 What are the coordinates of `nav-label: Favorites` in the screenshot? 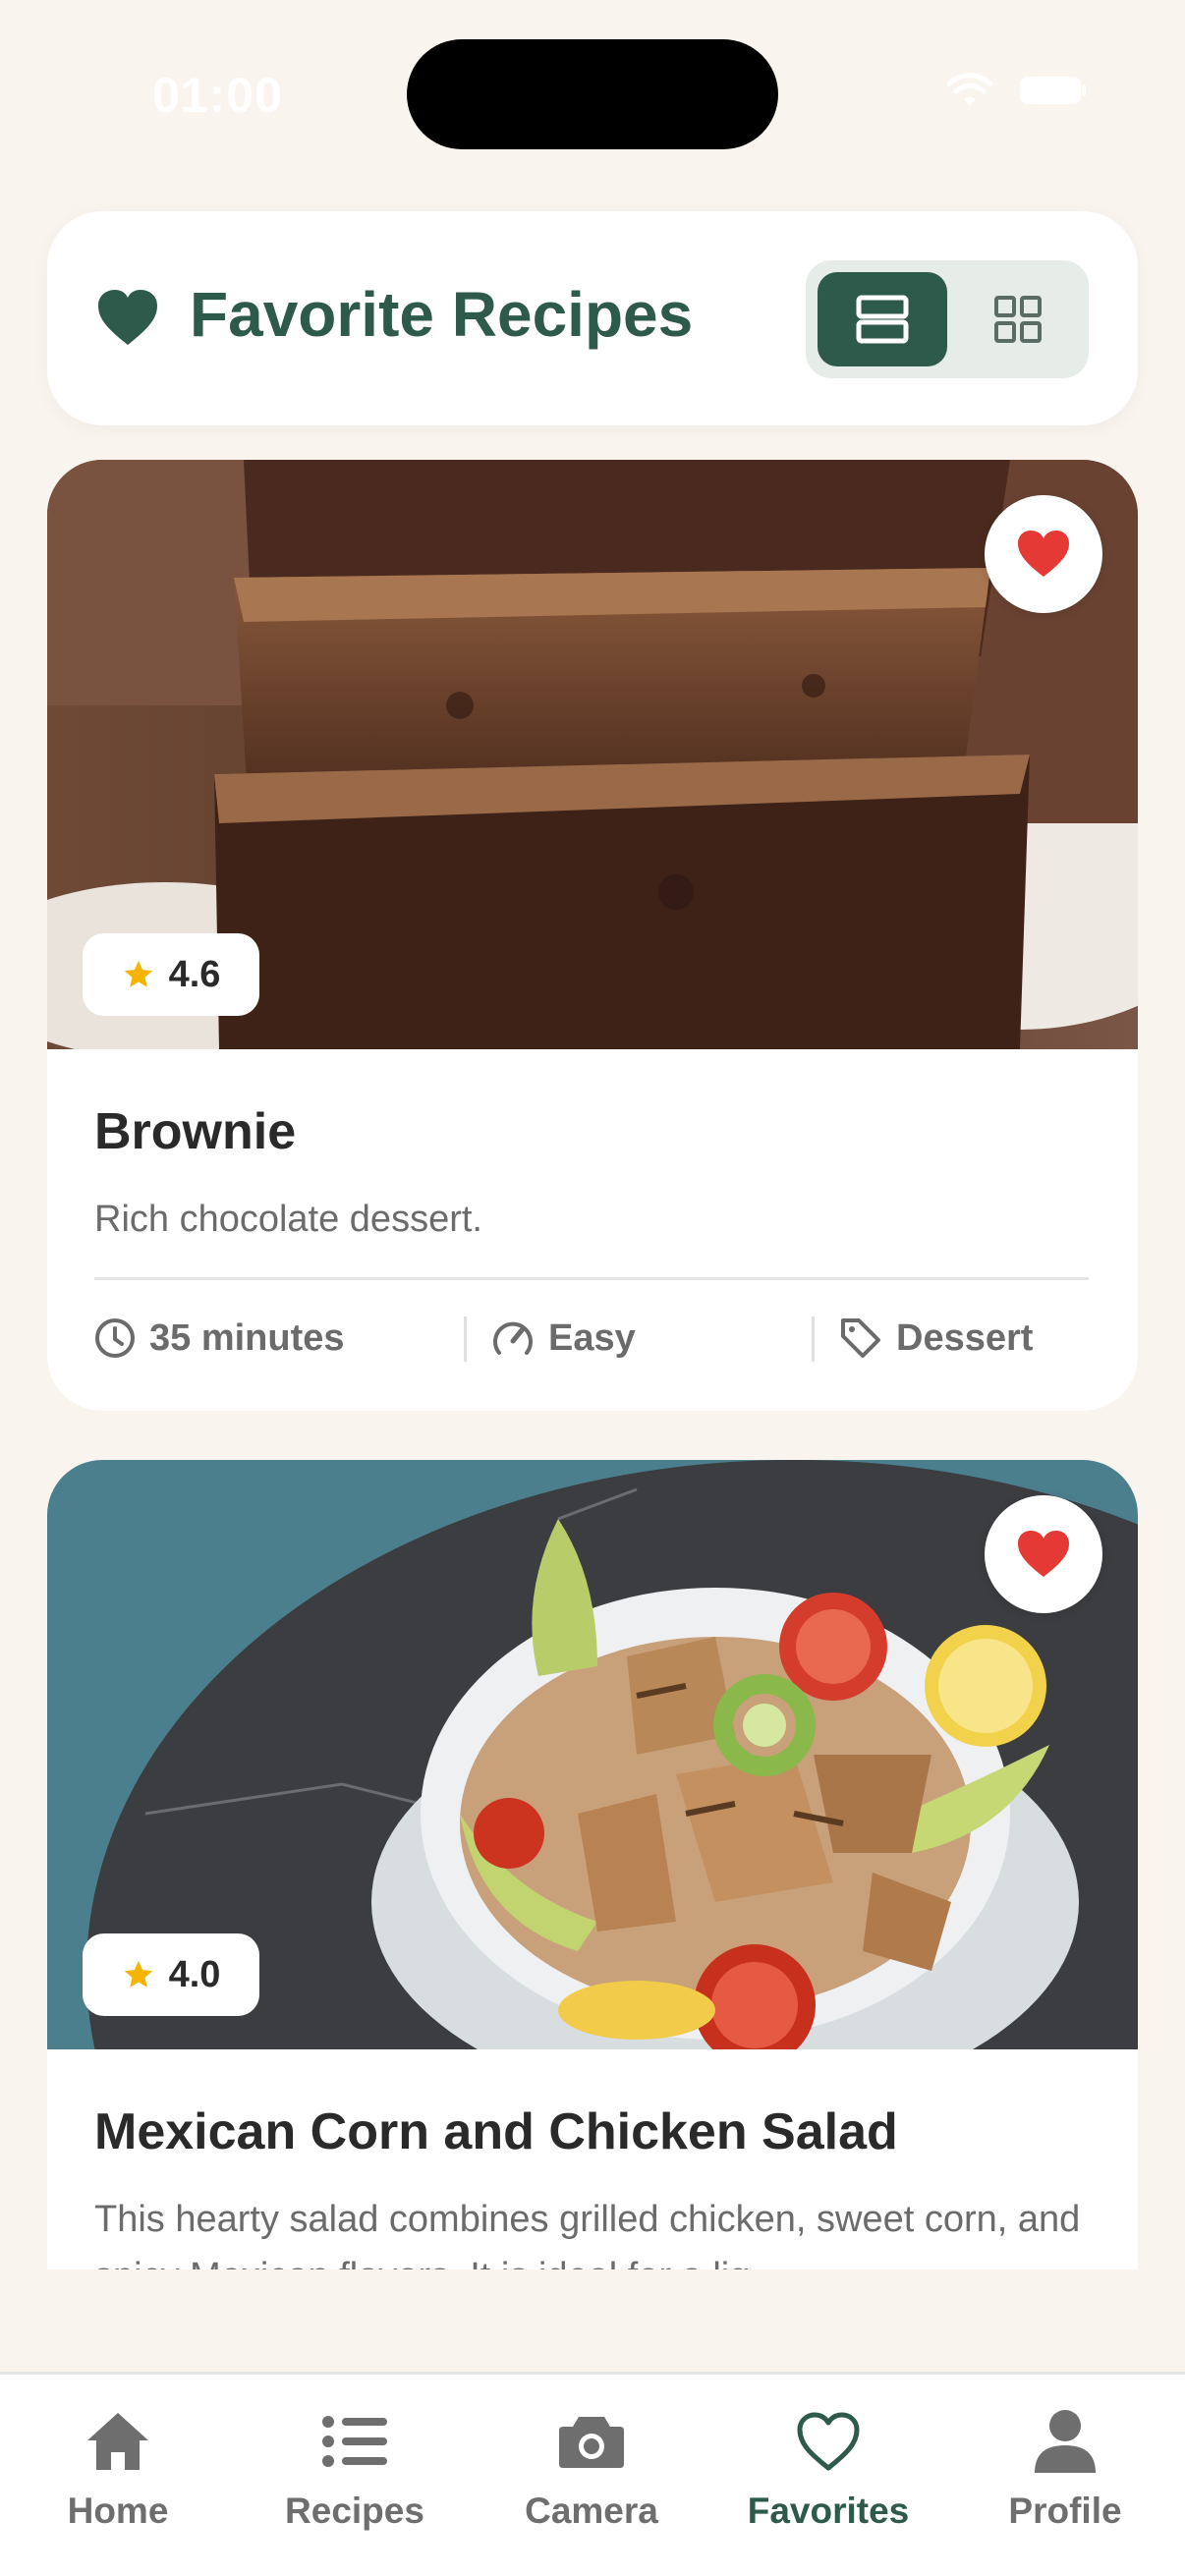 It's located at (829, 2511).